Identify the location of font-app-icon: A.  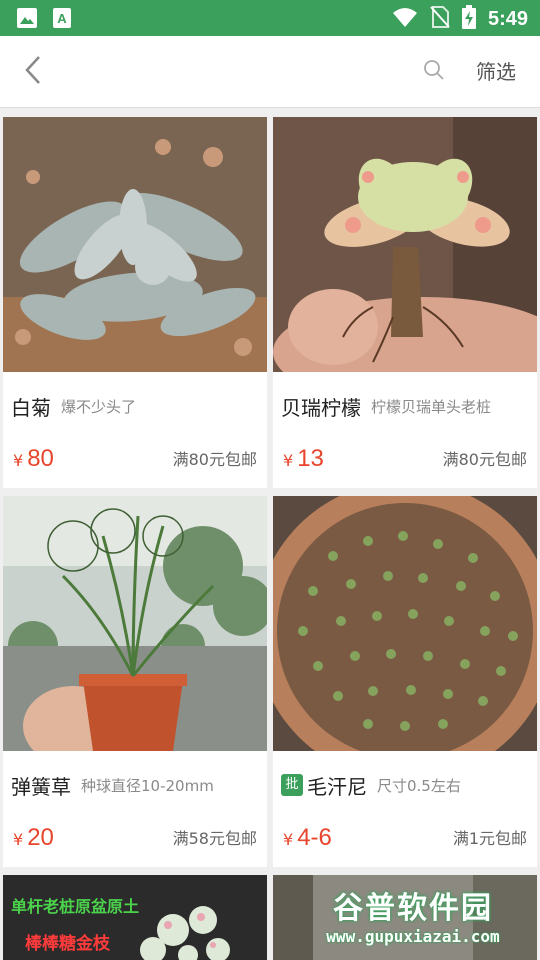
(62, 20).